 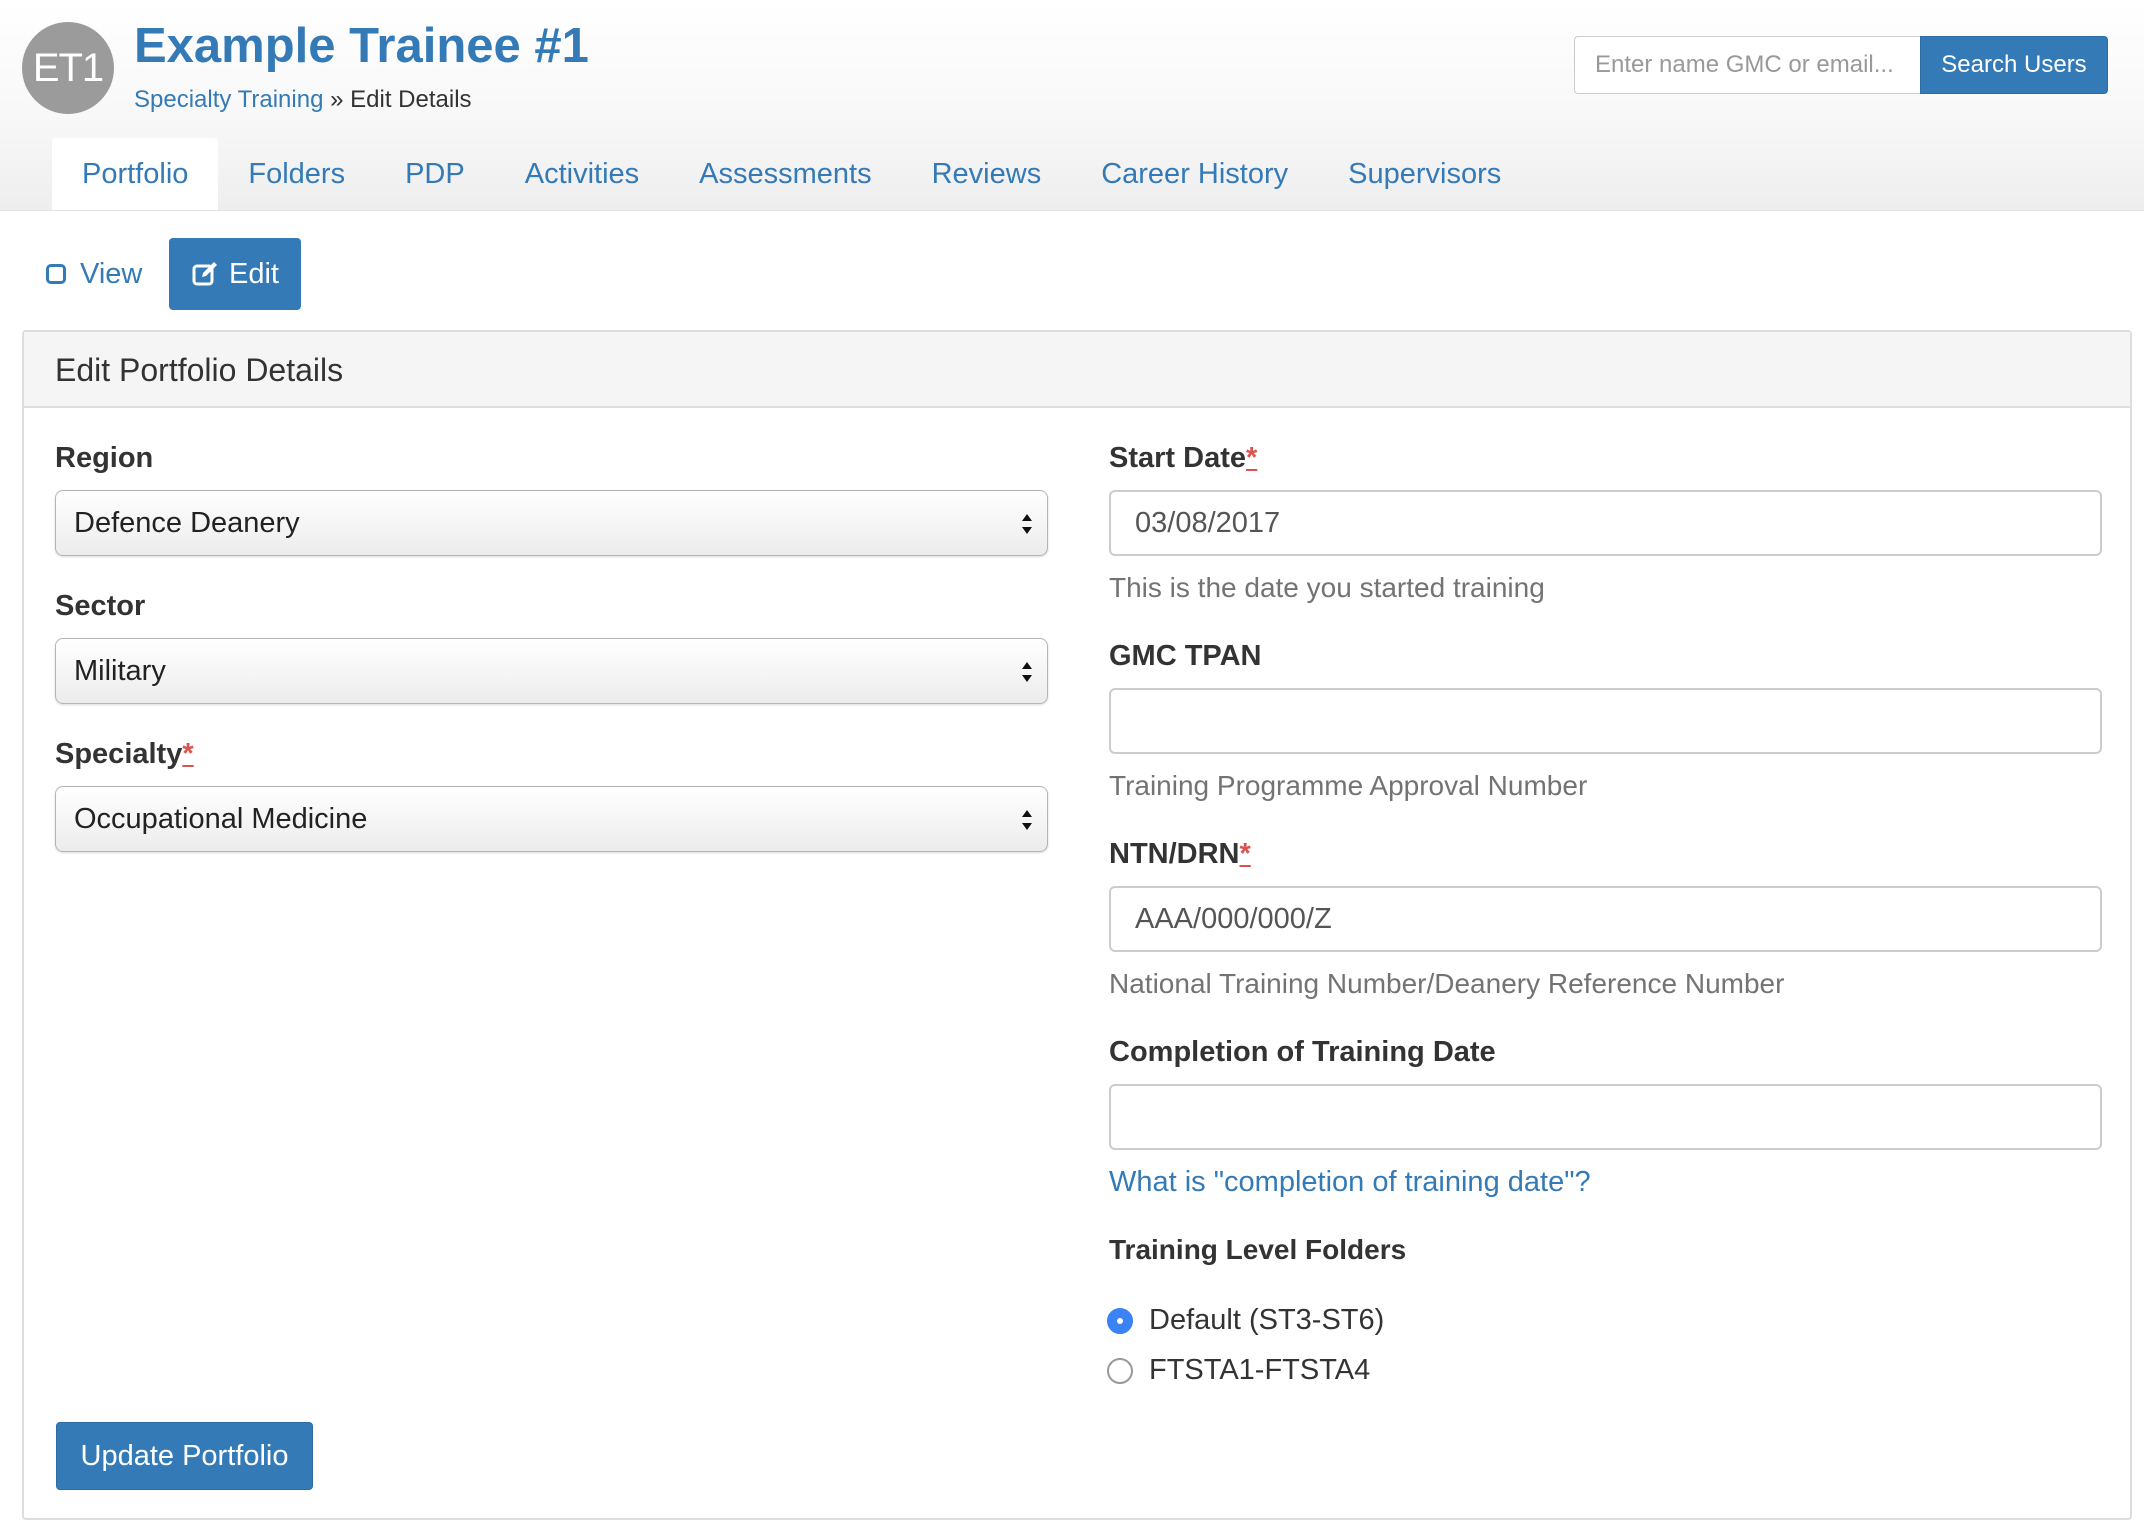 I want to click on completion-date-label: Completion of Training Date, so click(x=1302, y=1052).